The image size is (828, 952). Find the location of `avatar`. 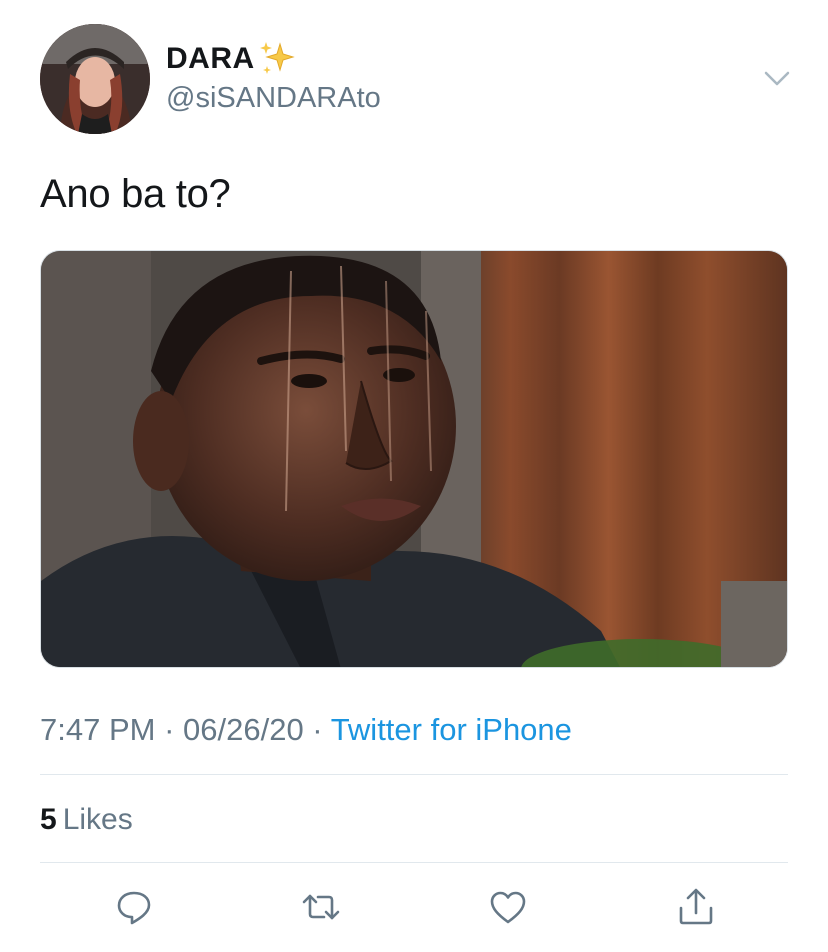

avatar is located at coordinates (95, 79).